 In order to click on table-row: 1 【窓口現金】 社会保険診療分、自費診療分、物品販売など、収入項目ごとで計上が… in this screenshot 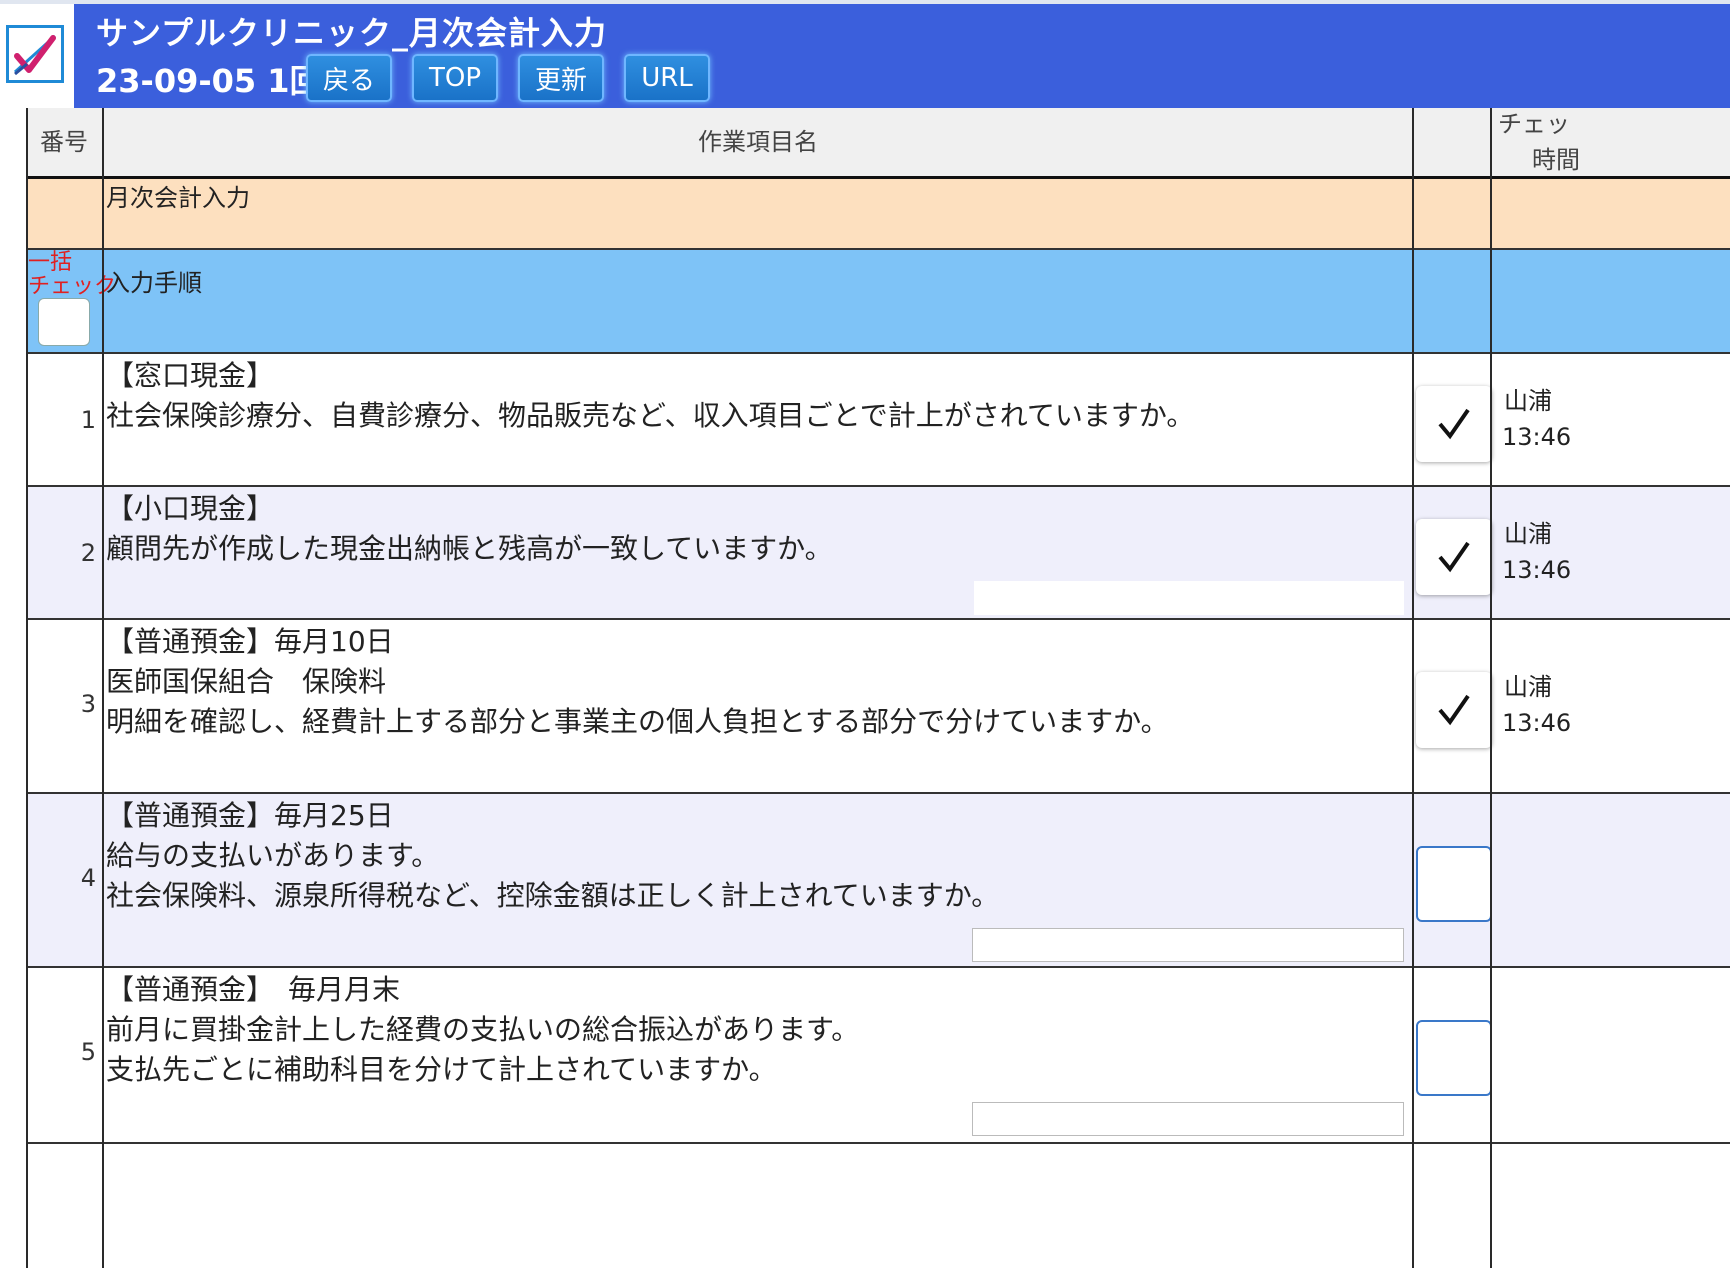, I will do `click(878, 420)`.